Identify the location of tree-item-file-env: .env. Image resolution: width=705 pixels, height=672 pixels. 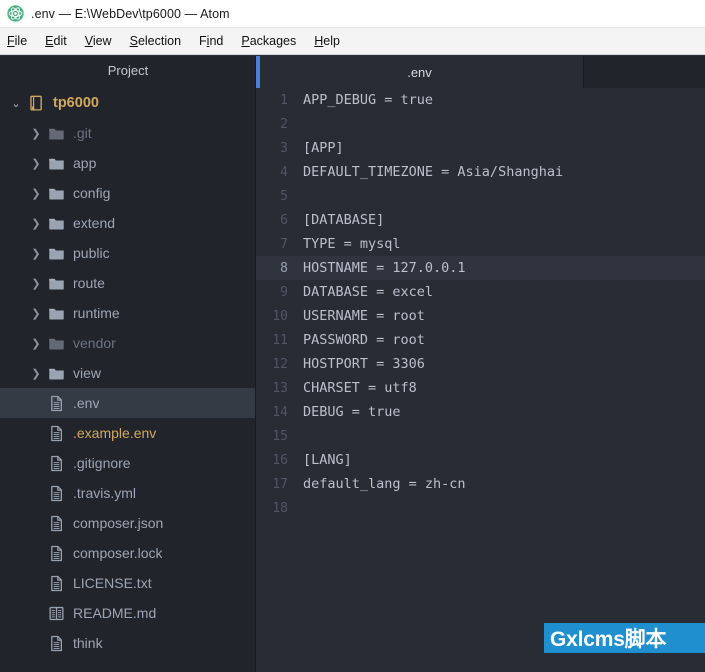
(128, 403).